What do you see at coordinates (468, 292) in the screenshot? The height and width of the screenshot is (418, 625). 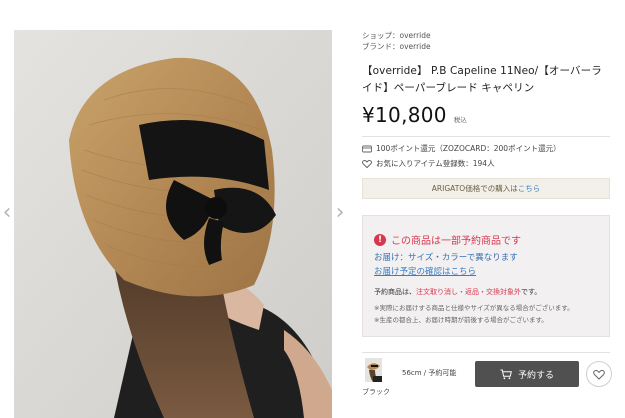 I see `cancel-highlight: 注文取り消し・返品・交換対象外` at bounding box center [468, 292].